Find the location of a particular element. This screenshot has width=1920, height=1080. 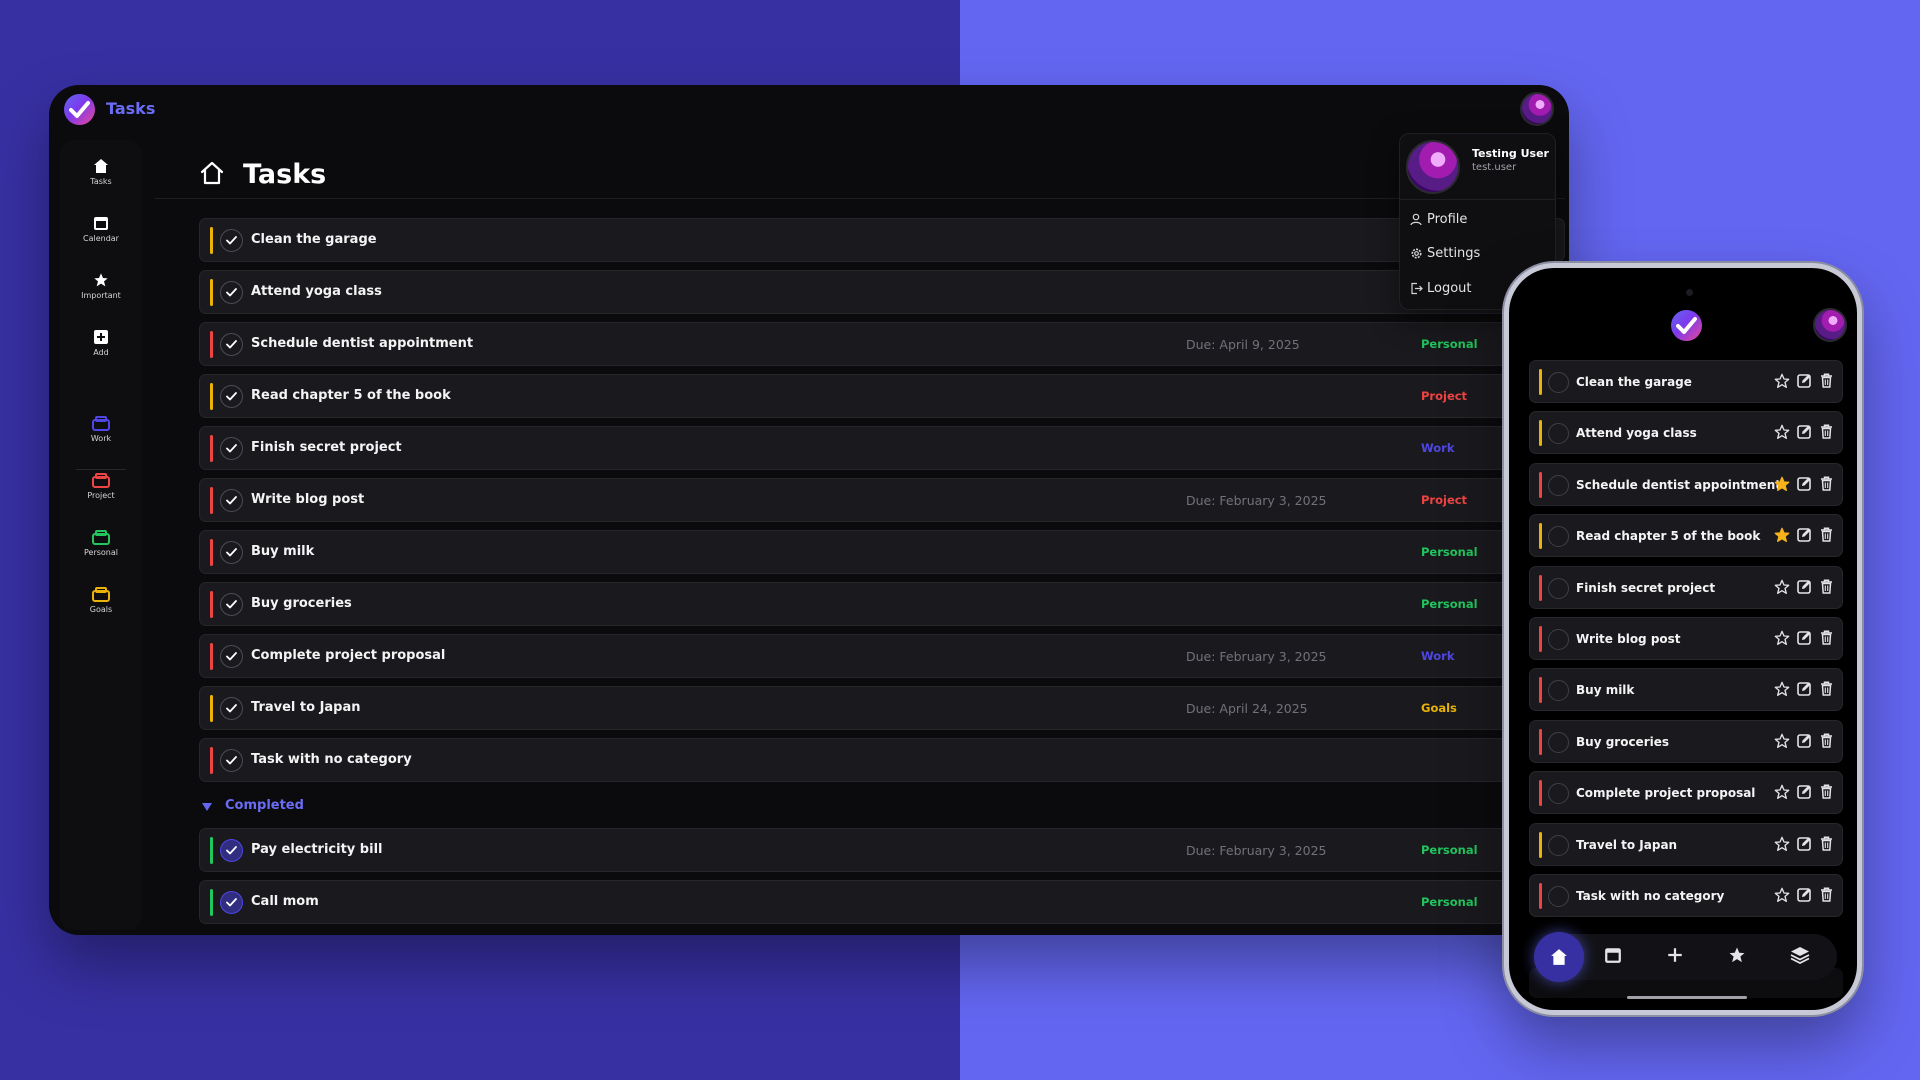

nav-categories-button is located at coordinates (1800, 957).